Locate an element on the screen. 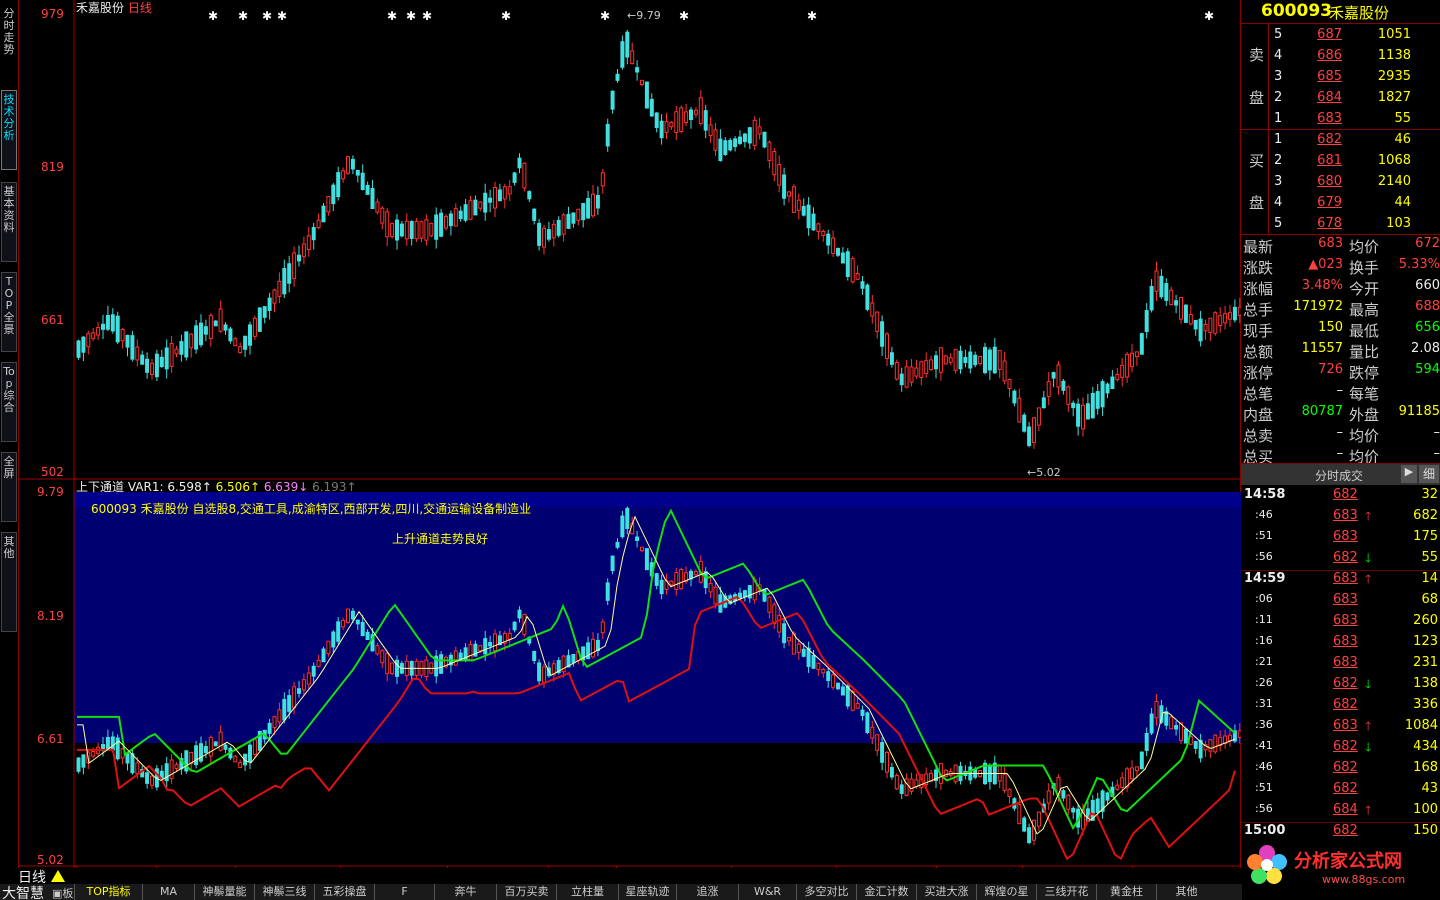 The width and height of the screenshot is (1440, 900). indicator-tab: 星座轨迹 is located at coordinates (647, 892).